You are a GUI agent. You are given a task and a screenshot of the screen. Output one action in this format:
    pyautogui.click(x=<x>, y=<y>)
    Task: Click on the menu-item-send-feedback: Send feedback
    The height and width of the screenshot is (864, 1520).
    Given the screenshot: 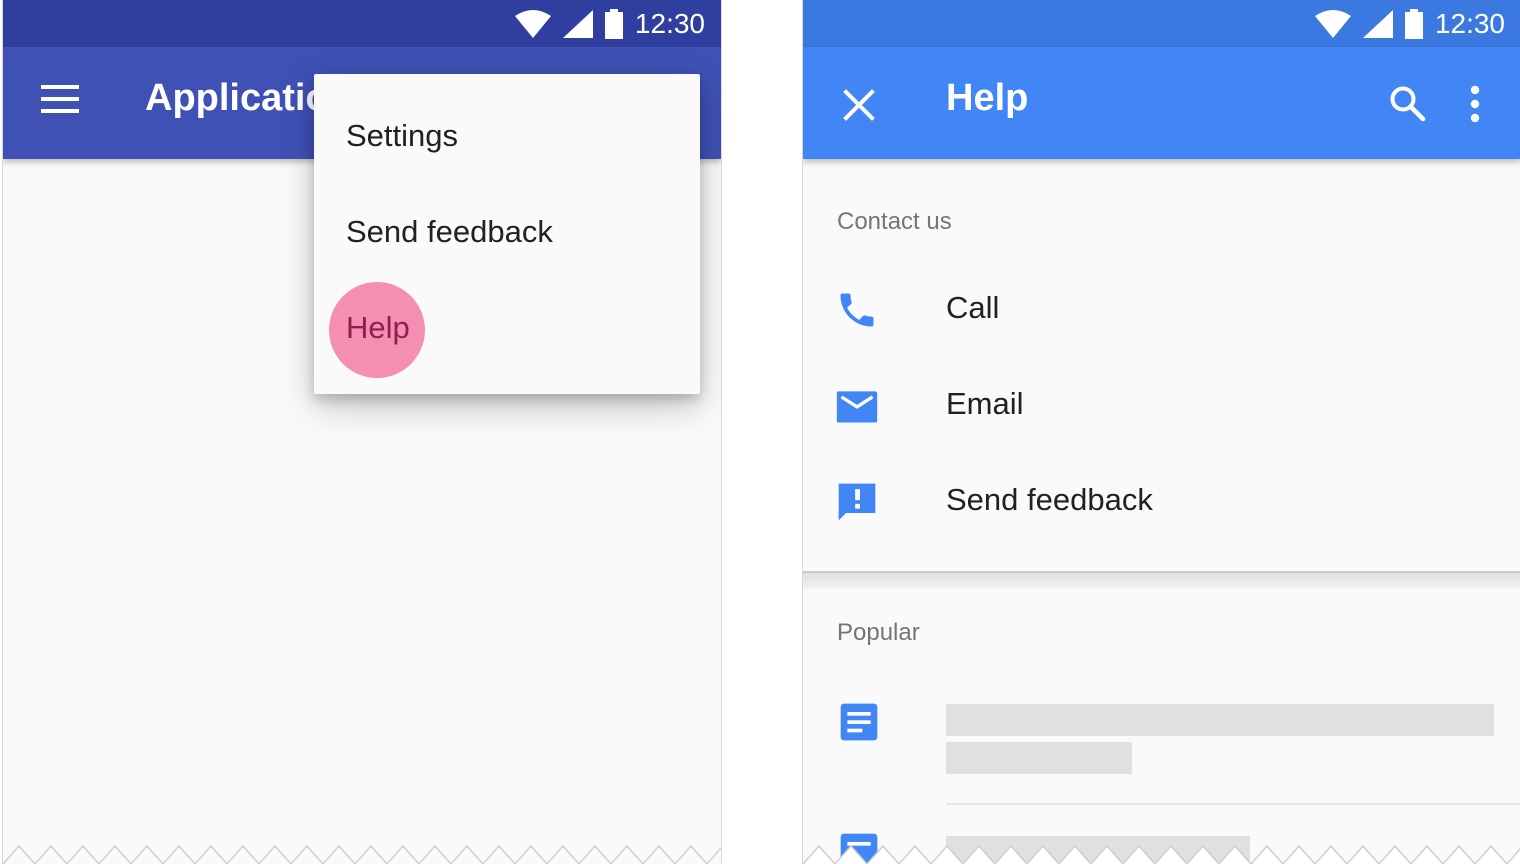 What is the action you would take?
    pyautogui.click(x=449, y=232)
    